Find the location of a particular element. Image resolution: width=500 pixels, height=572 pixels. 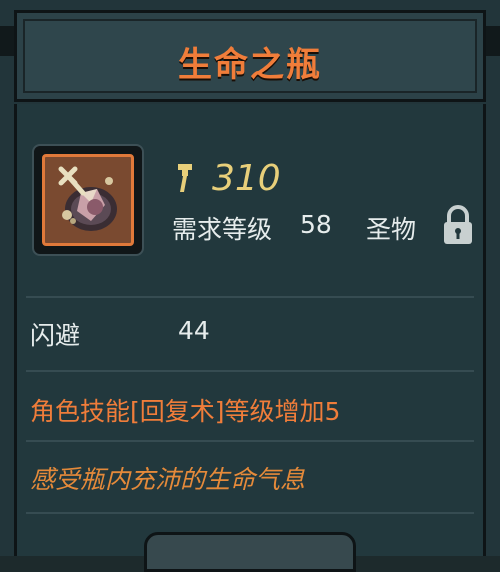

required-level-label: 需求等级 is located at coordinates (222, 229).